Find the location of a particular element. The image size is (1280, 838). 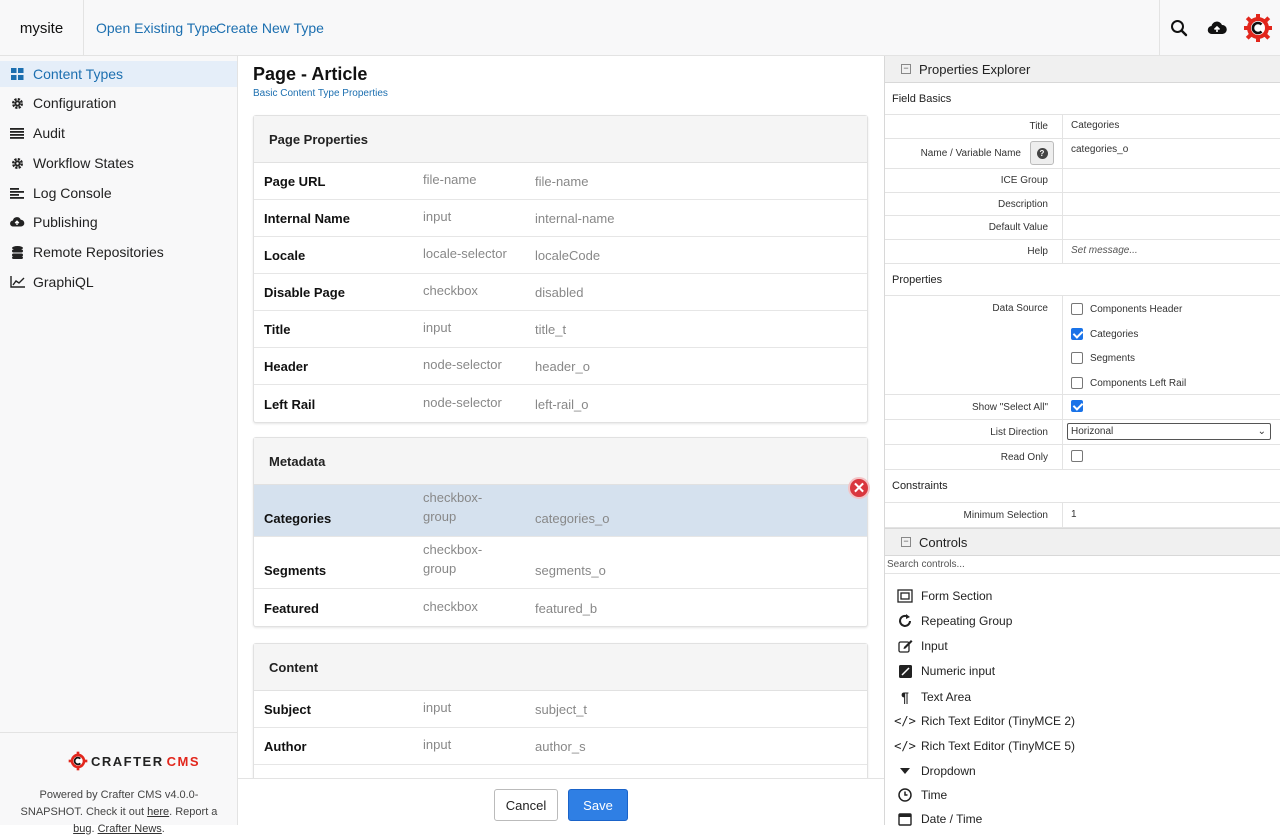

sidebar-item-content-types: Content Types is located at coordinates (118, 74).